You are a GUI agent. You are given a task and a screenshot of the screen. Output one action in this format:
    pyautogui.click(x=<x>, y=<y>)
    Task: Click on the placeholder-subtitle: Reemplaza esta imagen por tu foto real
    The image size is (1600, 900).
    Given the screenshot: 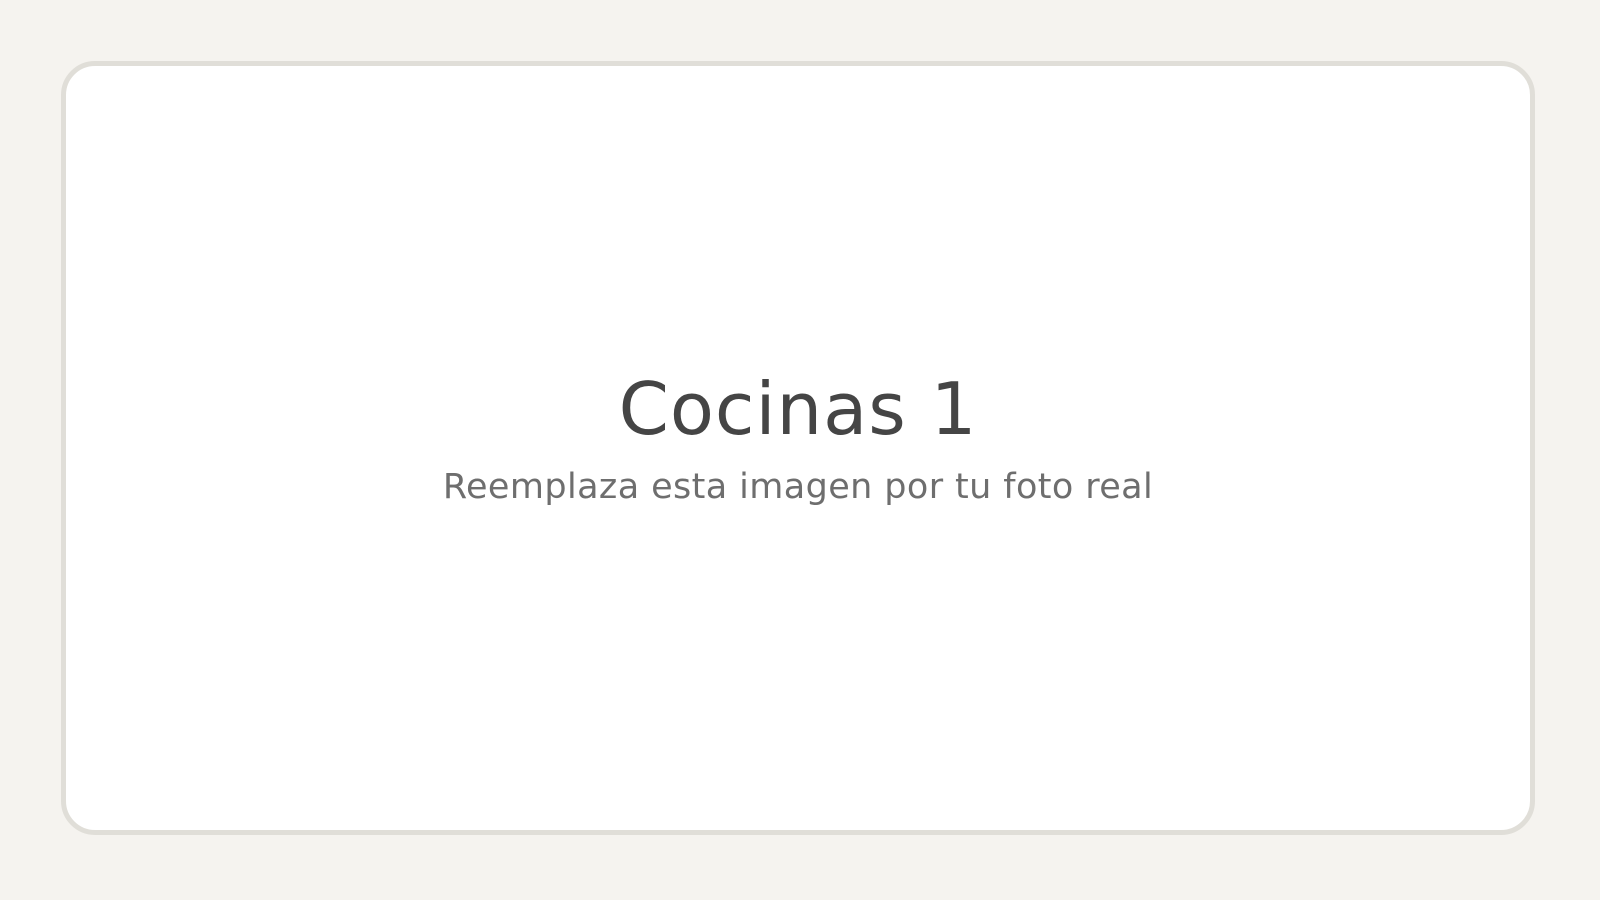 What is the action you would take?
    pyautogui.click(x=798, y=487)
    